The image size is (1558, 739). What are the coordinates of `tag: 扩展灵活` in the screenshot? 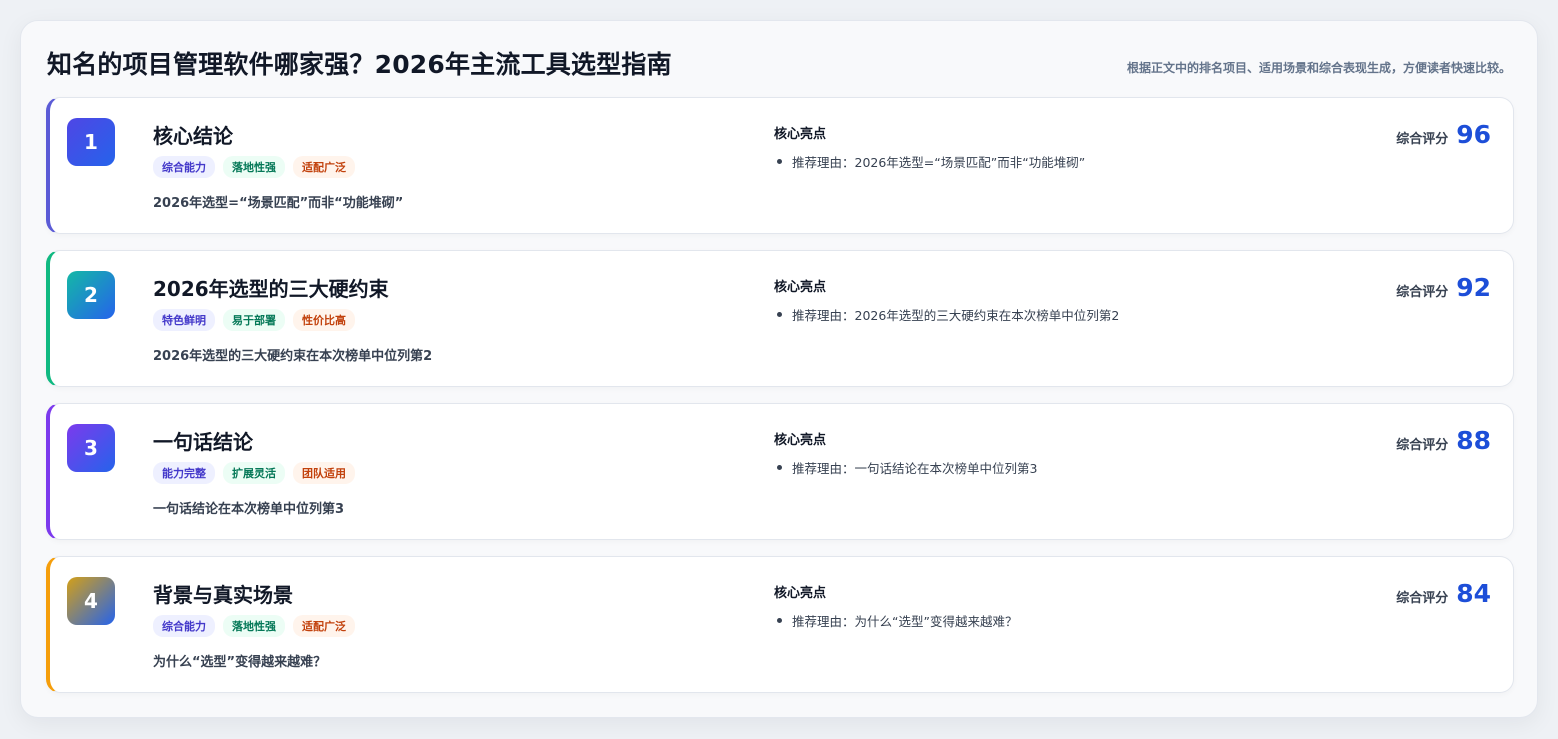 It's located at (254, 473).